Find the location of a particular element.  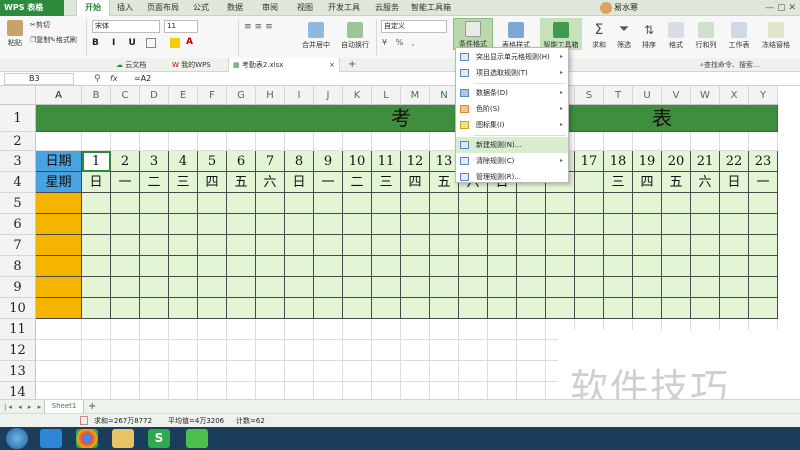

tab-insert: 插入 is located at coordinates (125, 8).